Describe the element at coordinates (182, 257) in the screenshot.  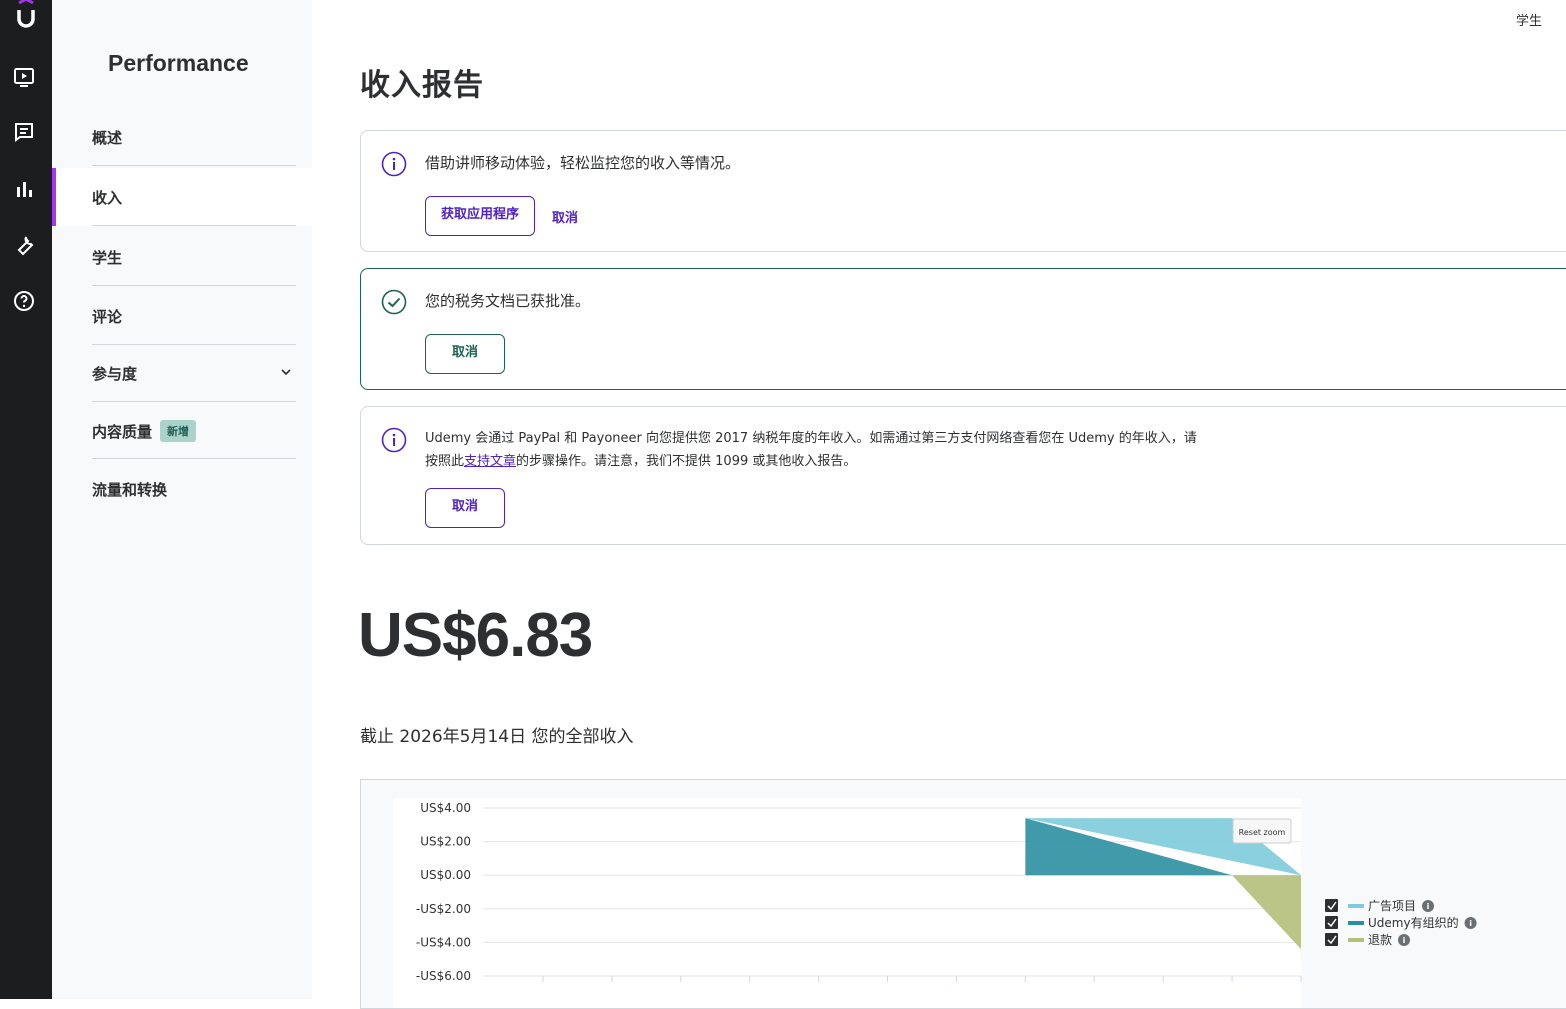
I see `sidebar-item-students: 学生` at that location.